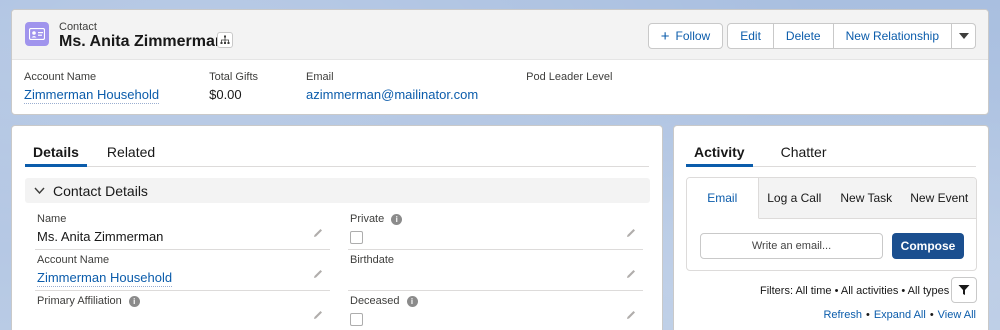 The height and width of the screenshot is (330, 1000). I want to click on filter-button, so click(964, 290).